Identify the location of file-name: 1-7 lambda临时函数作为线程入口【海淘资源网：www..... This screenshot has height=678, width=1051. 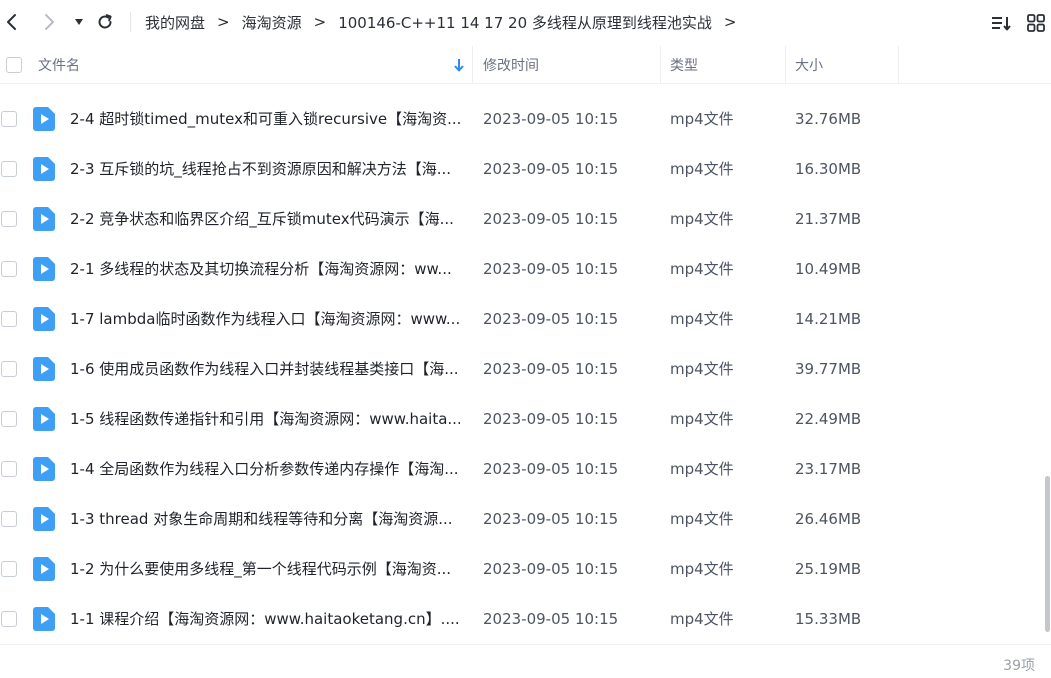
(265, 319).